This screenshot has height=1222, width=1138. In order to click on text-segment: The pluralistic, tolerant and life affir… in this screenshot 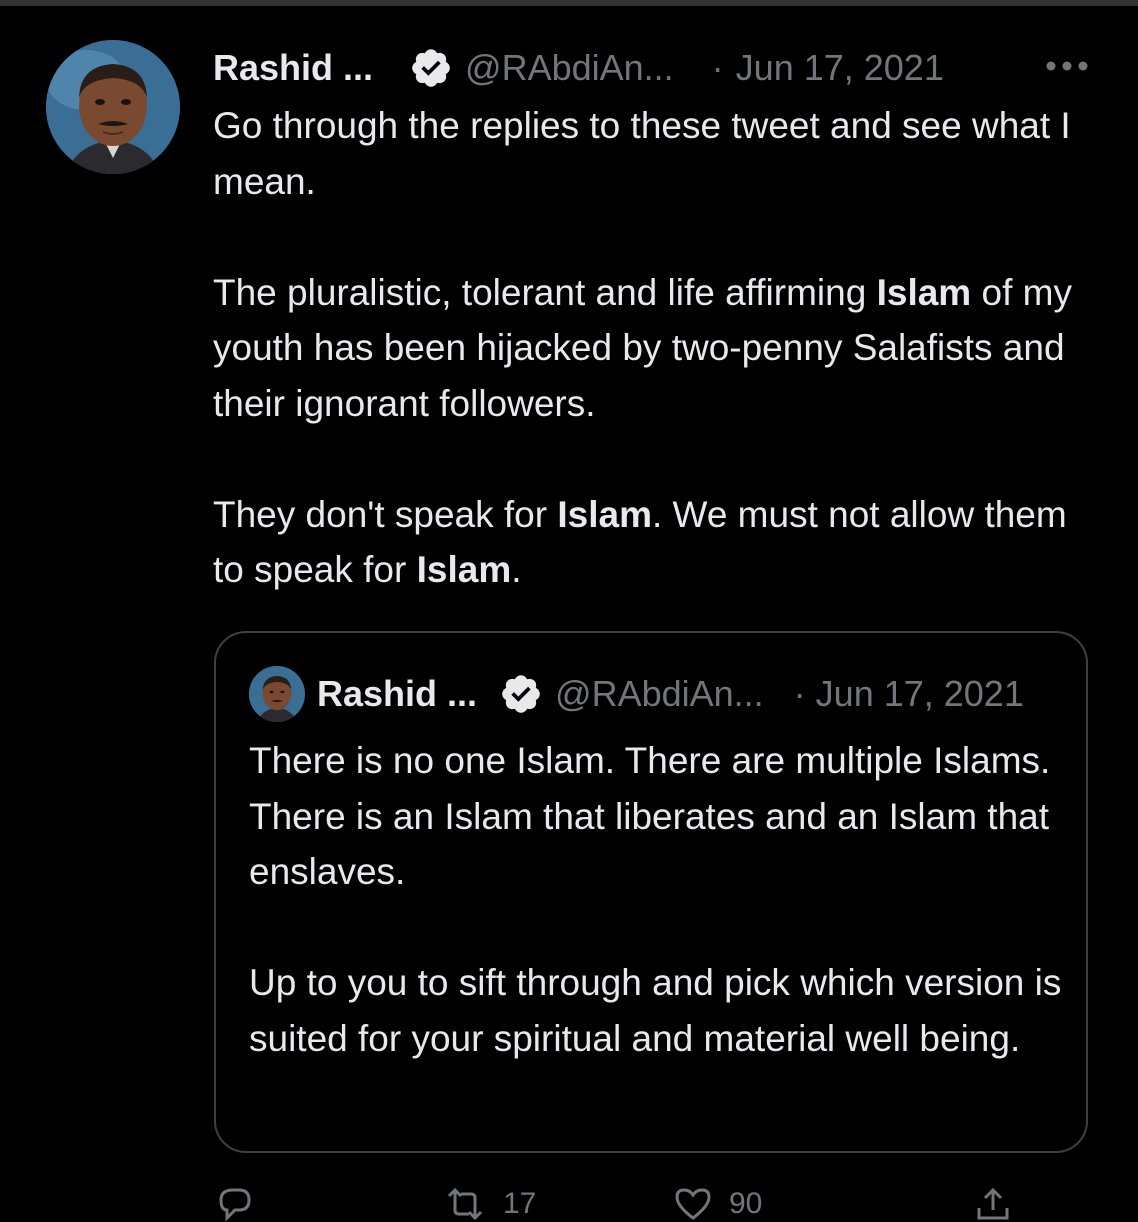, I will do `click(545, 292)`.